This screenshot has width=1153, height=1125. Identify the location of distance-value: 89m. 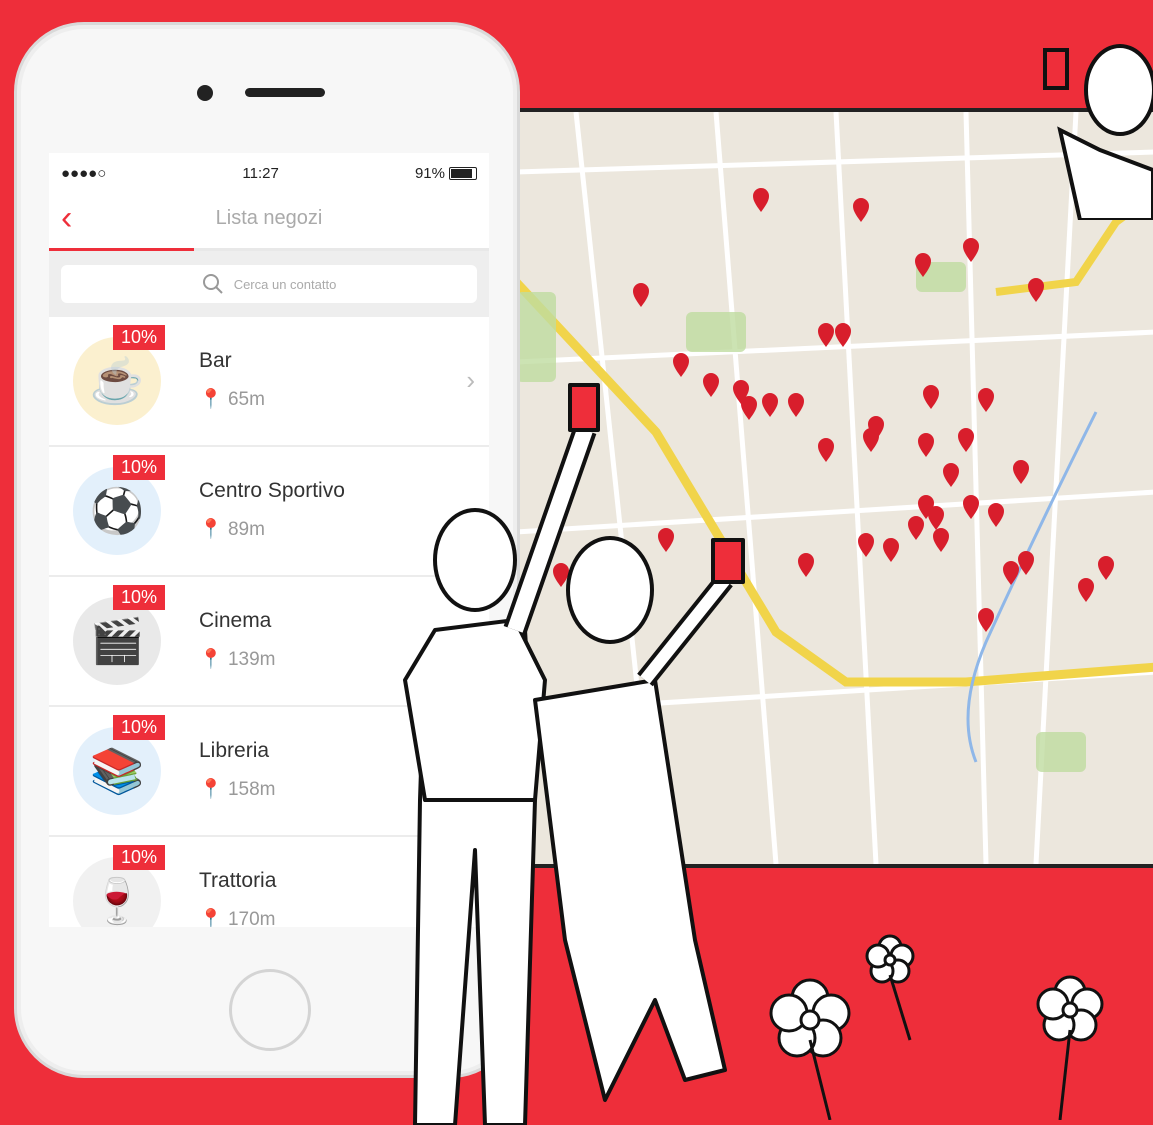
(246, 529).